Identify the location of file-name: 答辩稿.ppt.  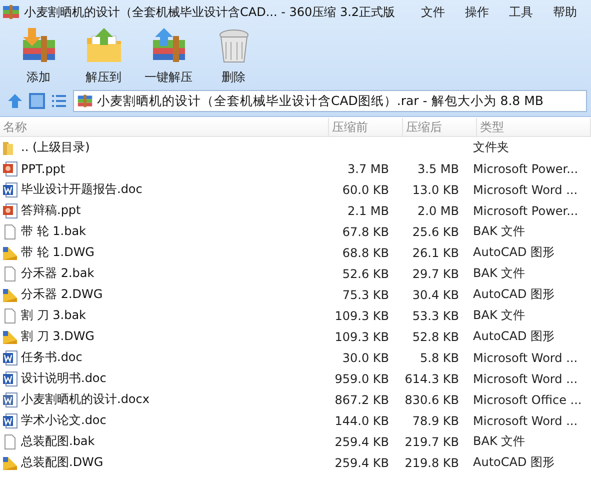
(51, 210).